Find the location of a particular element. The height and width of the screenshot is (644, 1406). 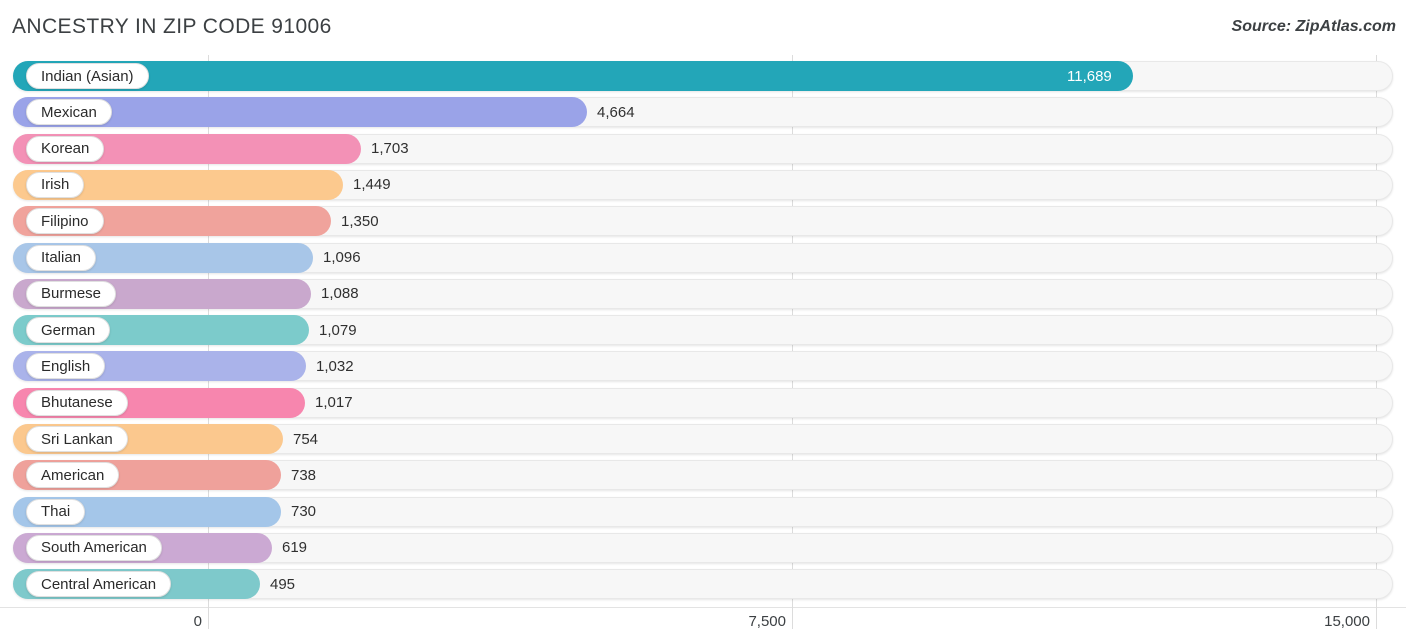

bar-row: Mexican 4,664 is located at coordinates (703, 112).